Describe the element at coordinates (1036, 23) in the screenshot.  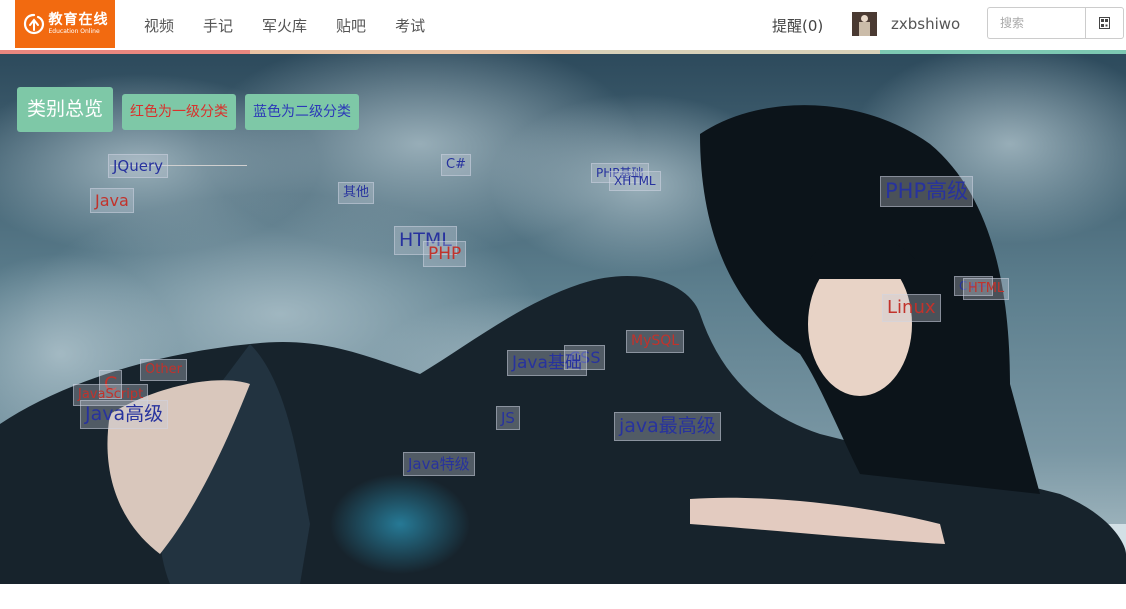
I see `search-input` at that location.